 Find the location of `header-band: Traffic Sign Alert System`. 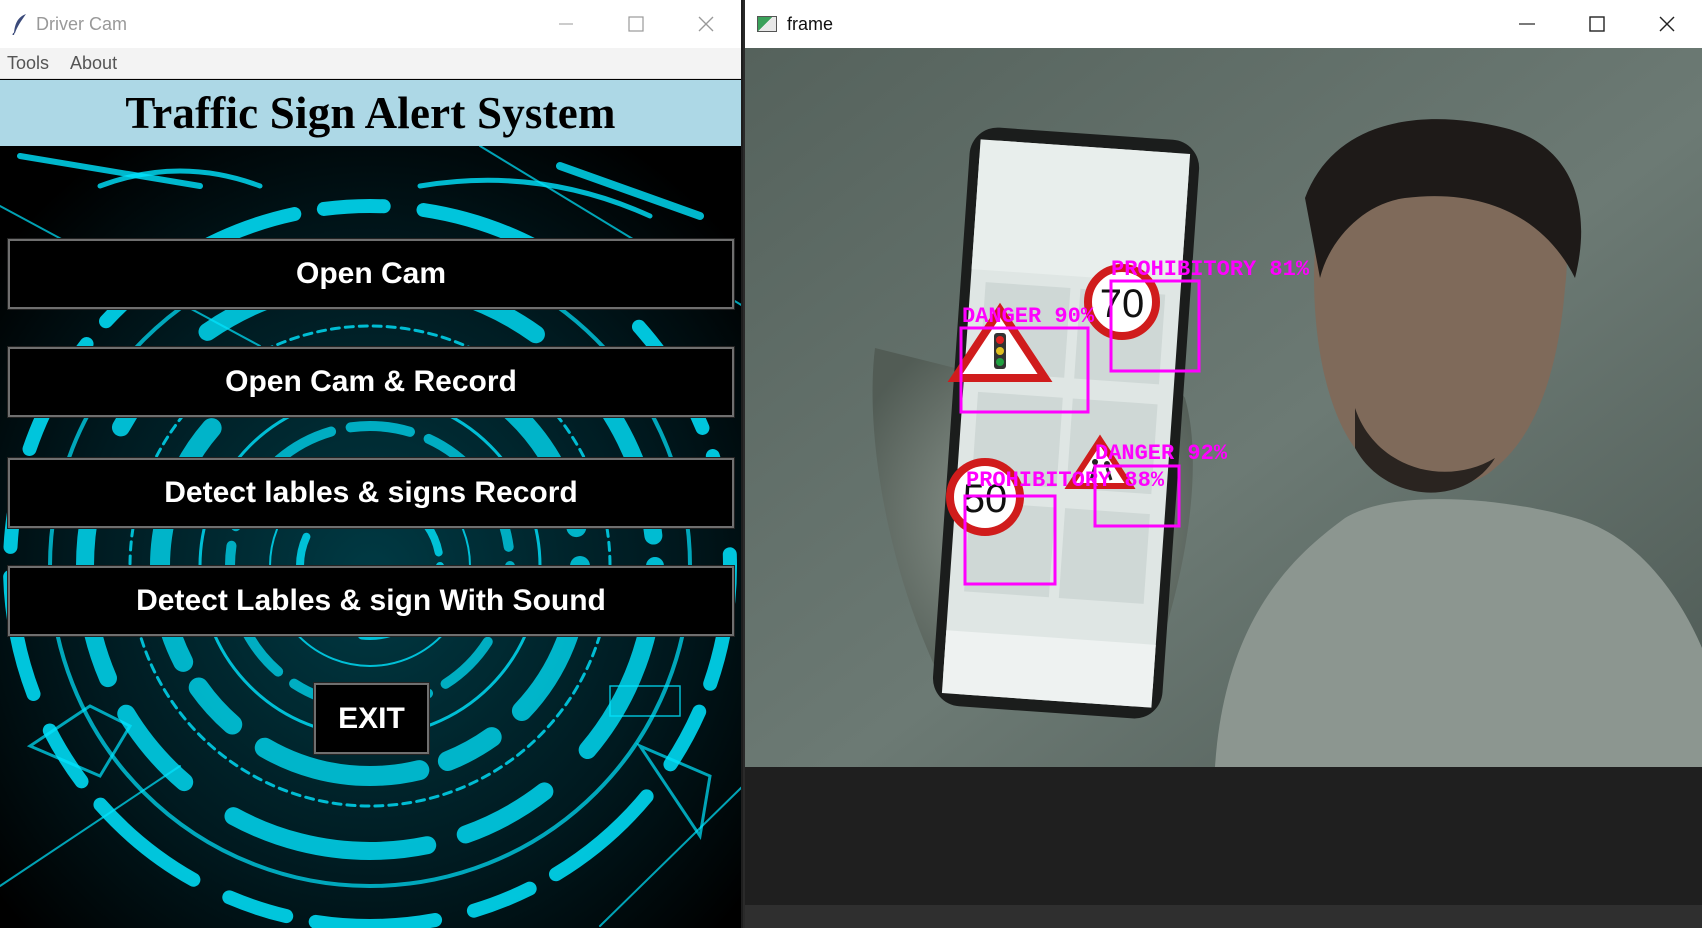

header-band: Traffic Sign Alert System is located at coordinates (370, 113).